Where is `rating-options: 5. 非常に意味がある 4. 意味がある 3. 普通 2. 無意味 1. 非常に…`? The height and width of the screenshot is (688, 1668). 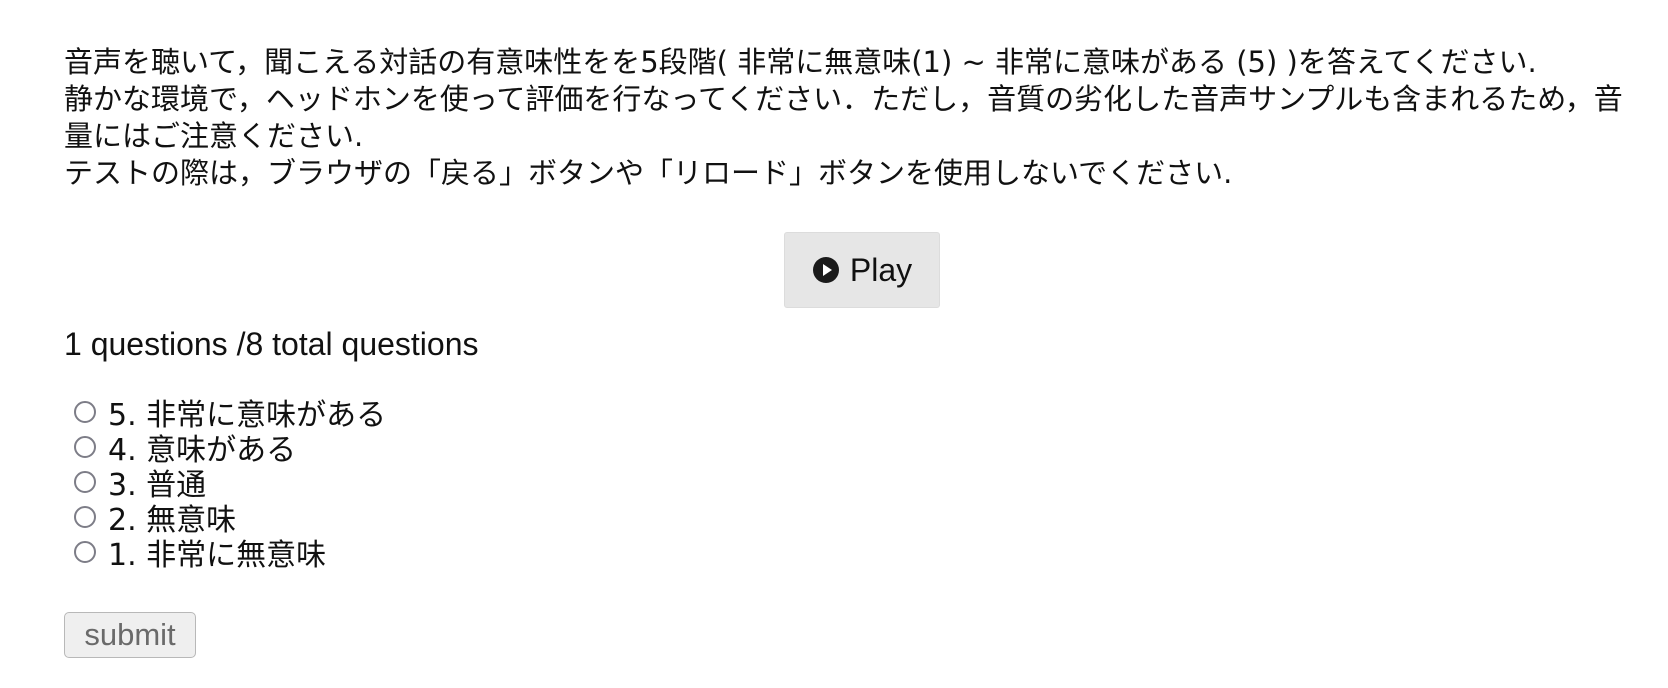
rating-options: 5. 非常に意味がある 4. 意味がある 3. 普通 2. 無意味 1. 非常に… is located at coordinates (230, 483).